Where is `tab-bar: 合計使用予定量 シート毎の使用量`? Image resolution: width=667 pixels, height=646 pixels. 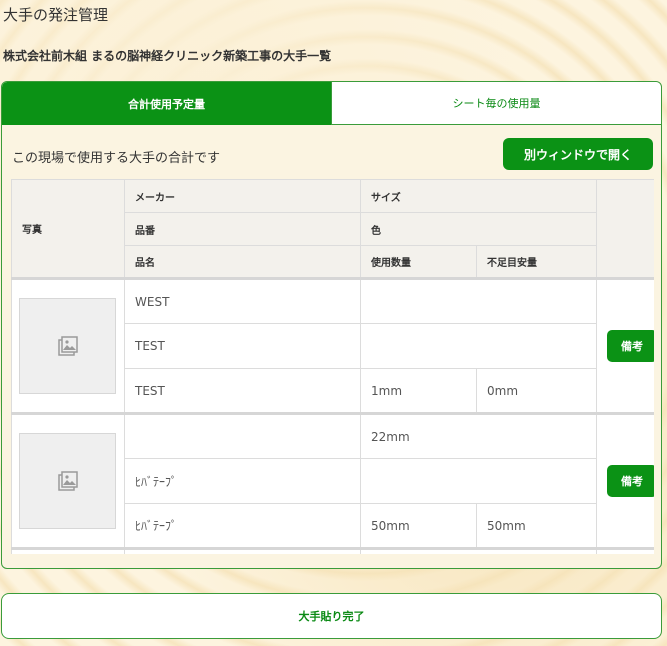
tab-bar: 合計使用予定量 シート毎の使用量 is located at coordinates (331, 103).